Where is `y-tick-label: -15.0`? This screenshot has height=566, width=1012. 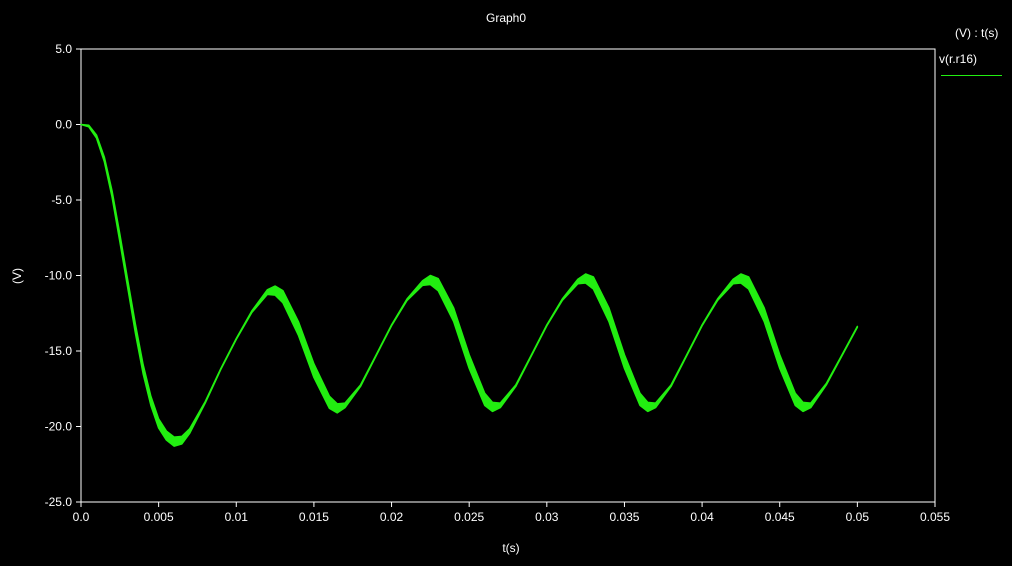 y-tick-label: -15.0 is located at coordinates (59, 351).